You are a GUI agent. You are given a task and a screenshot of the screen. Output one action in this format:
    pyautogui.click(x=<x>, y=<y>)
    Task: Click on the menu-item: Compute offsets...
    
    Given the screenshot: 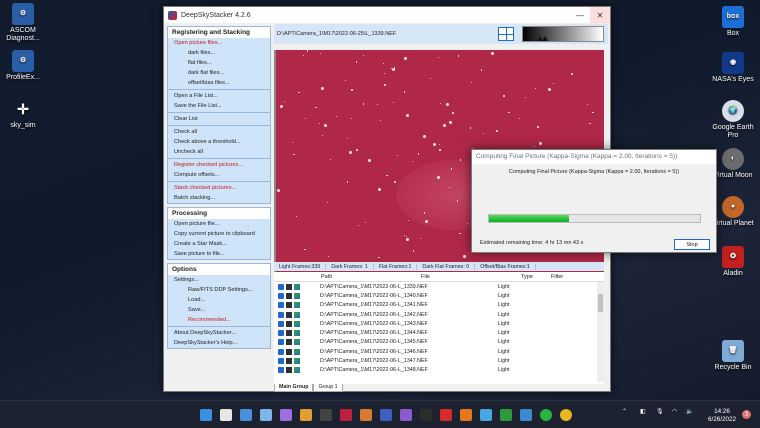 What is the action you would take?
    pyautogui.click(x=219, y=175)
    